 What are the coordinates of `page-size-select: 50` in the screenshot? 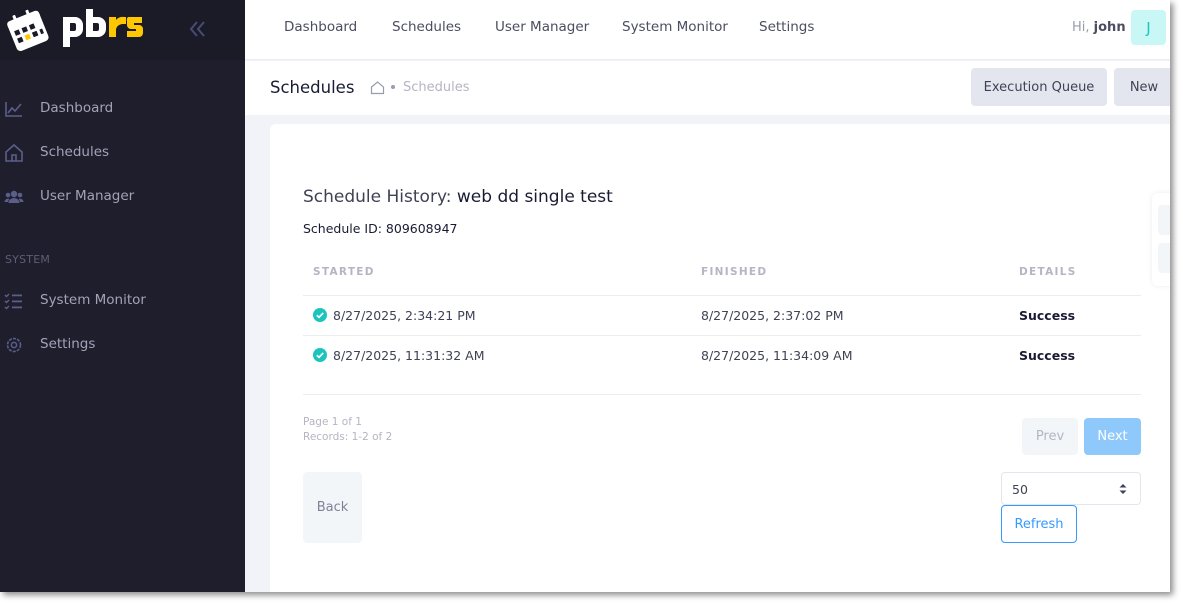 It's located at (1071, 488).